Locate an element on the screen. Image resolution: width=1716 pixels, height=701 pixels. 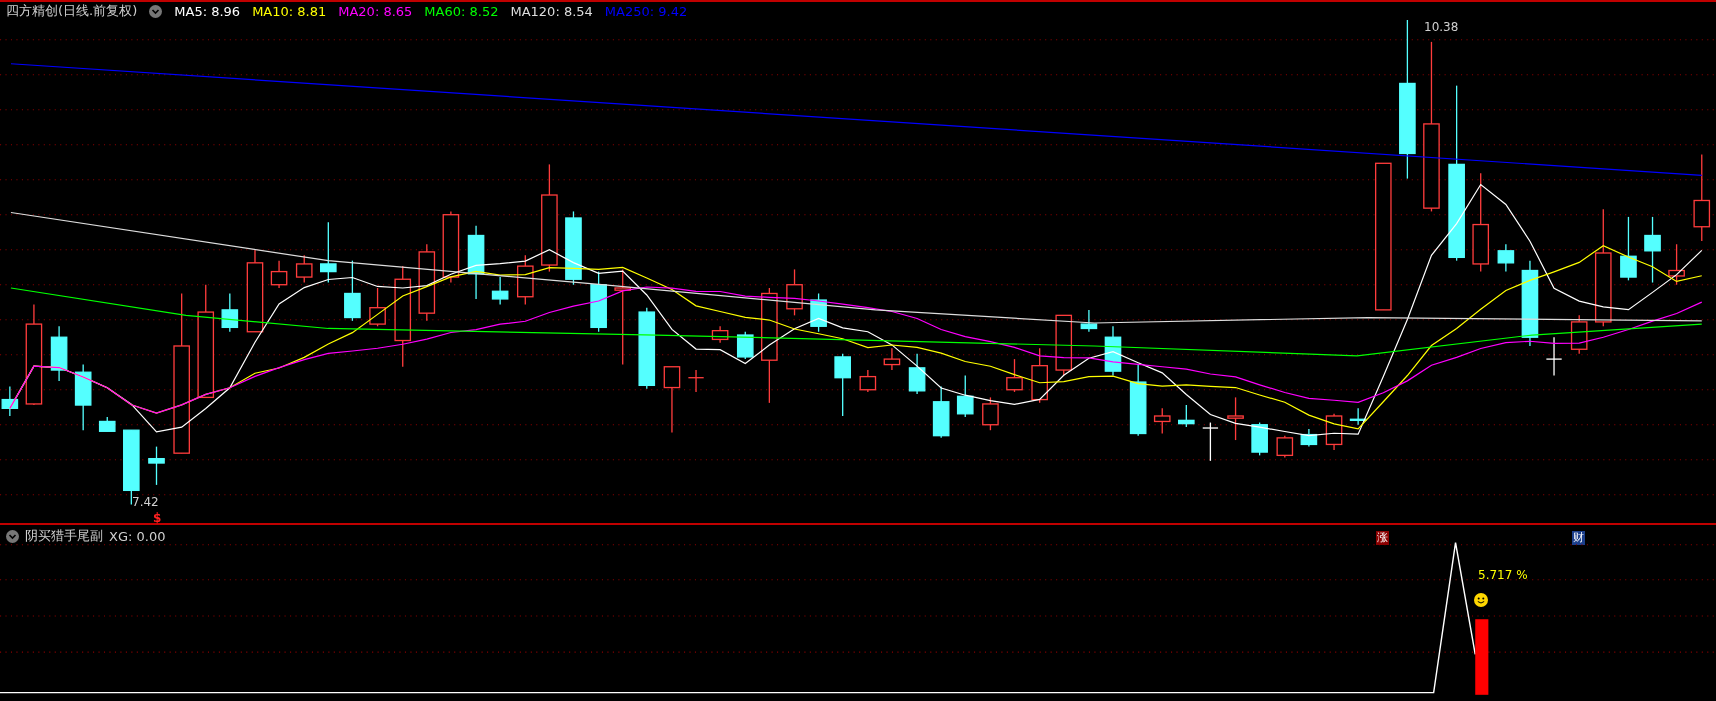
signal-badge: 财 is located at coordinates (1578, 538).